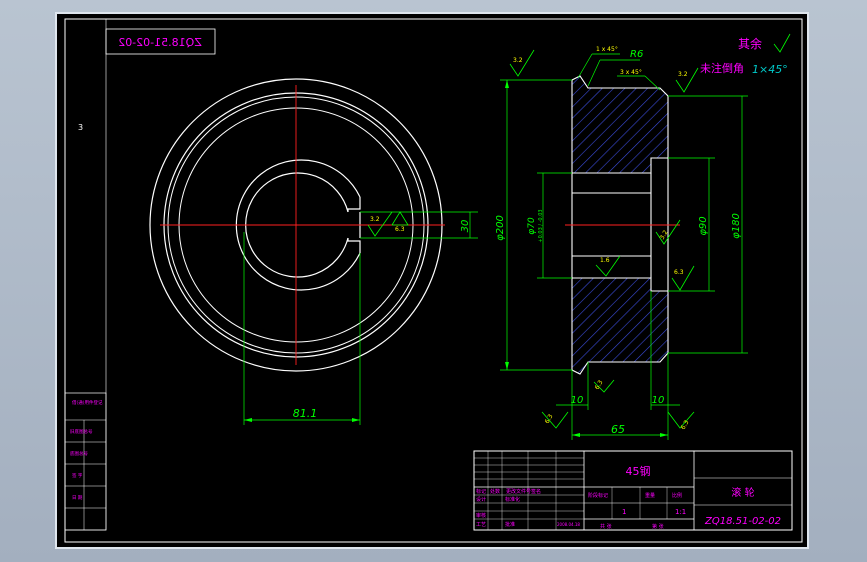 The height and width of the screenshot is (562, 867). I want to click on upper-section-hatch, so click(620, 124).